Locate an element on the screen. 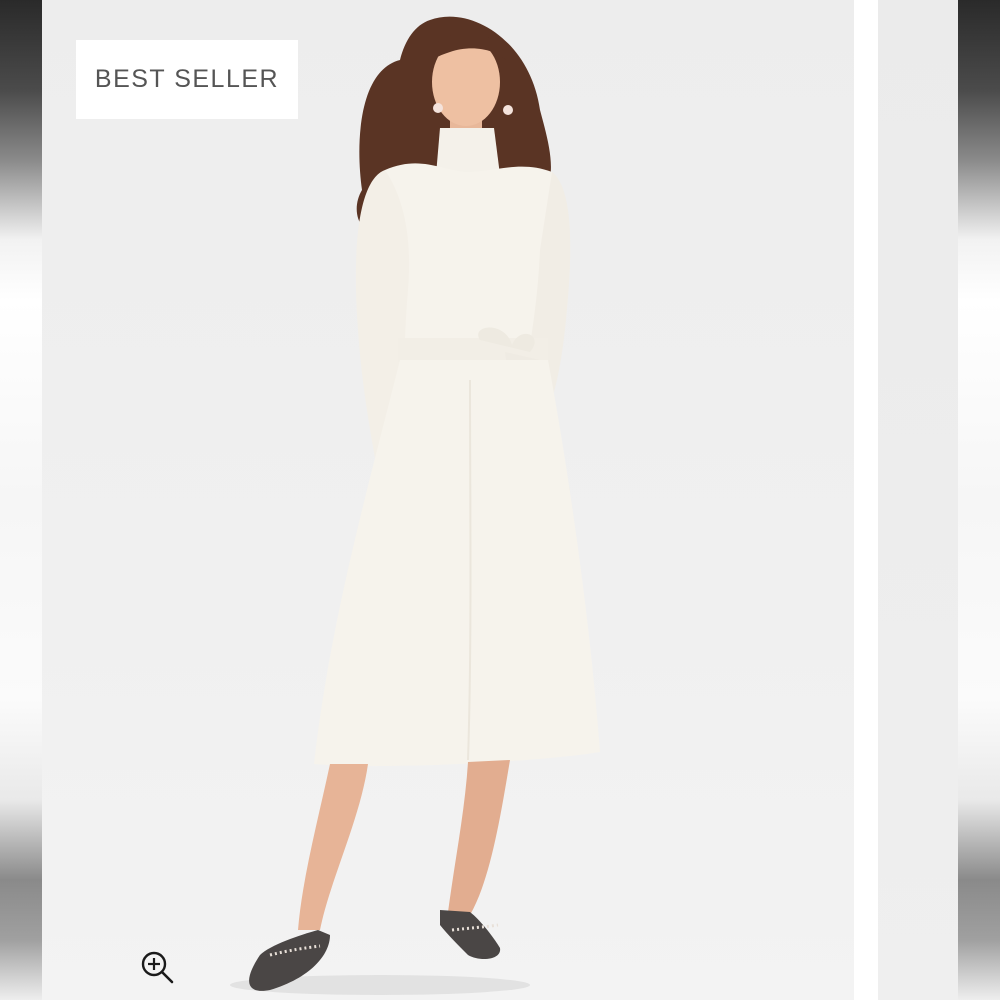  zoom-button is located at coordinates (157, 967).